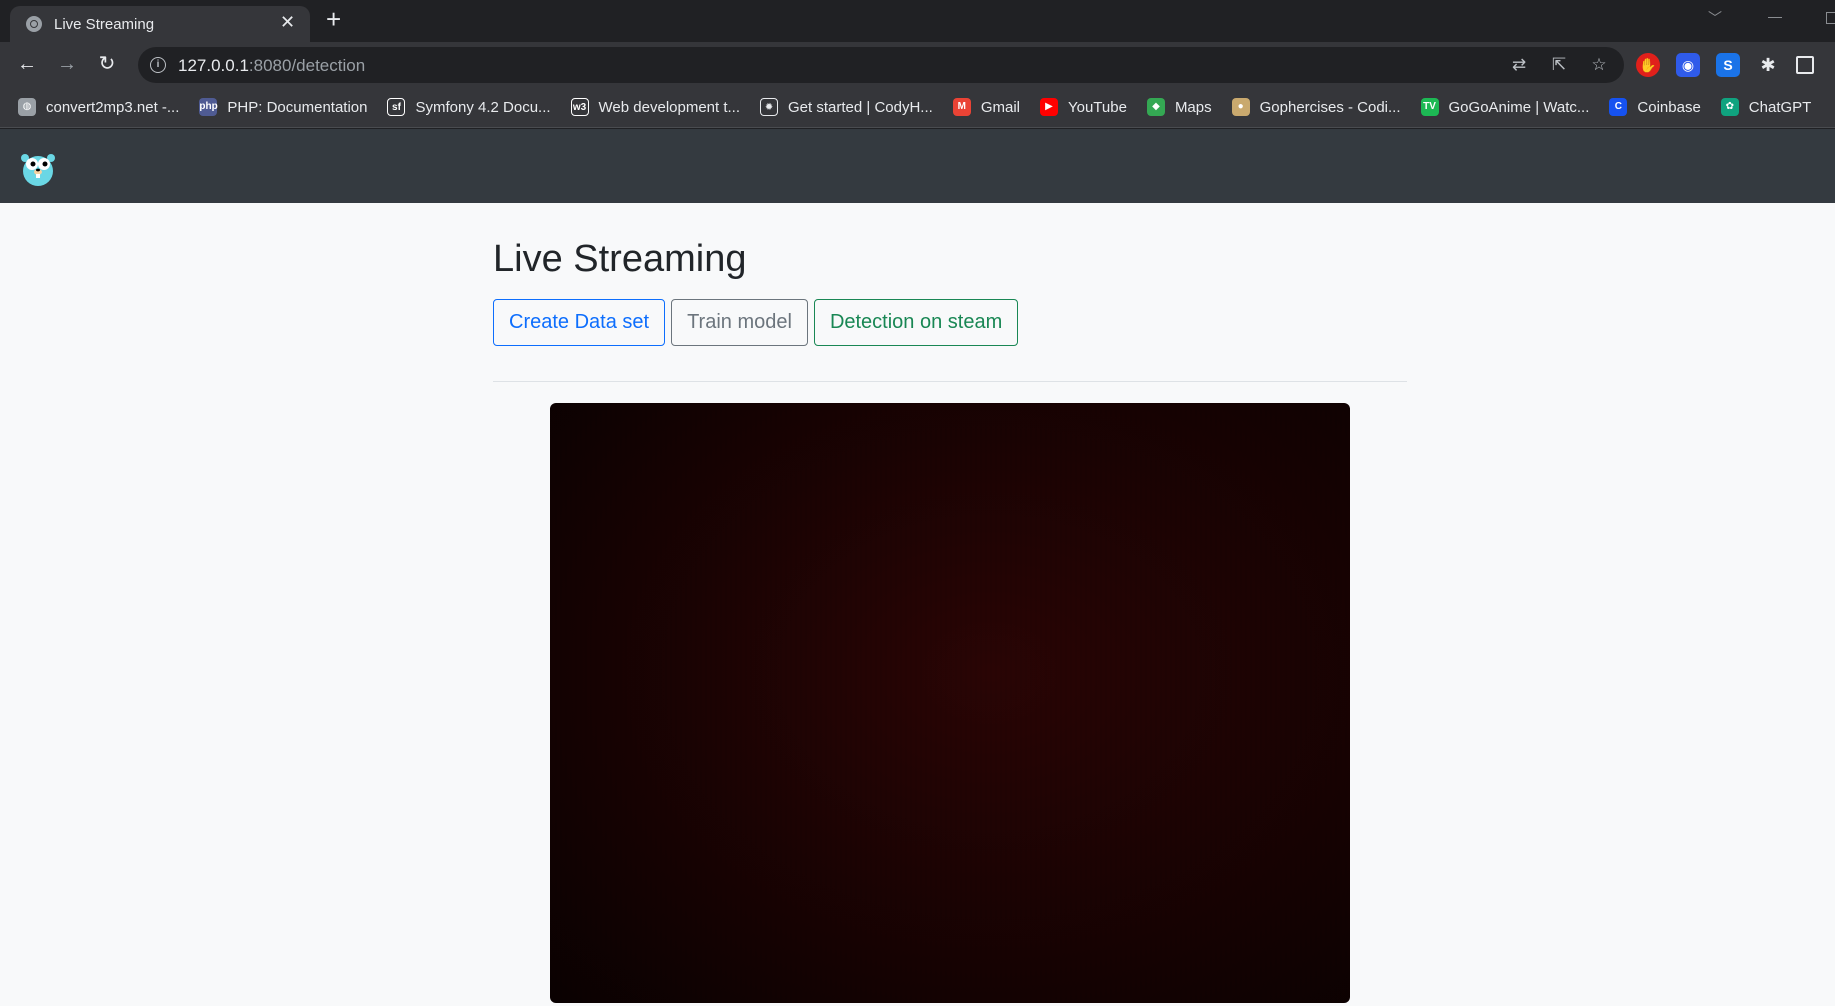 The image size is (1835, 1006). I want to click on bookmark-item: ◆ Maps, so click(1179, 107).